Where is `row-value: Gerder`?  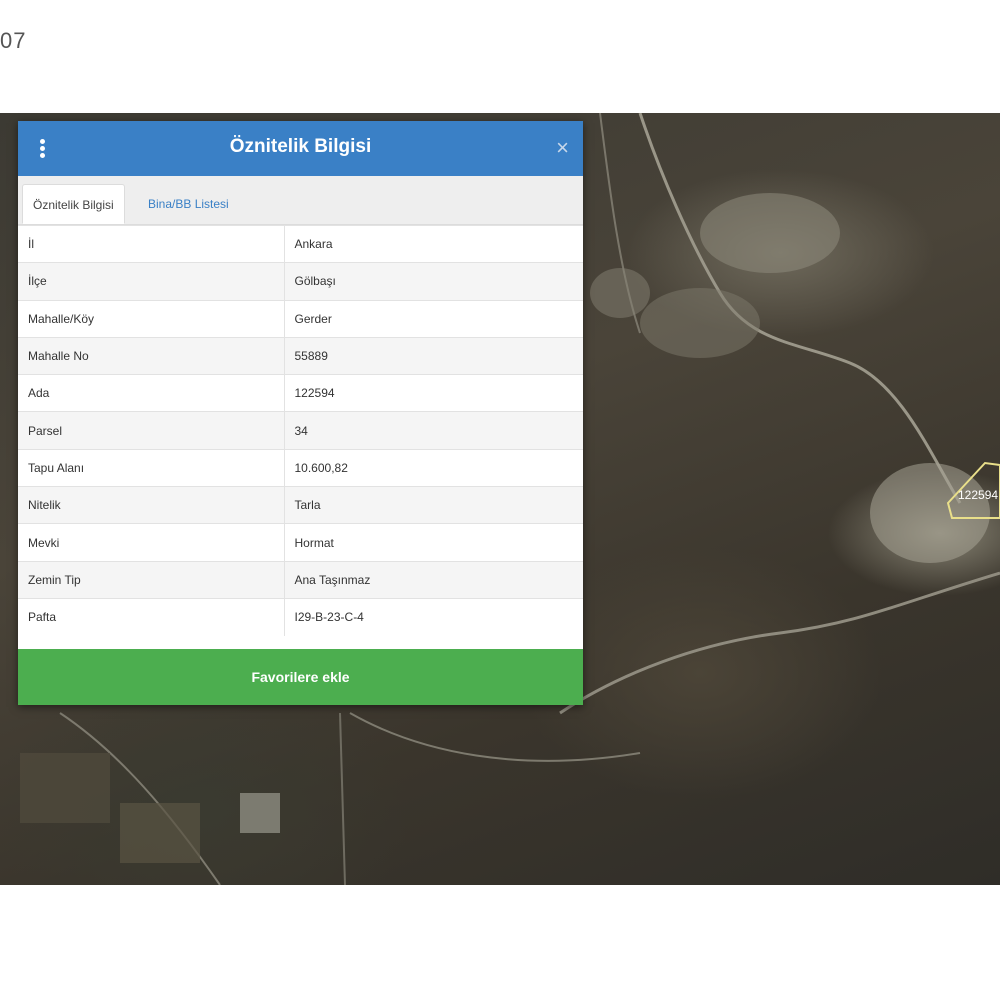
row-value: Gerder is located at coordinates (433, 318).